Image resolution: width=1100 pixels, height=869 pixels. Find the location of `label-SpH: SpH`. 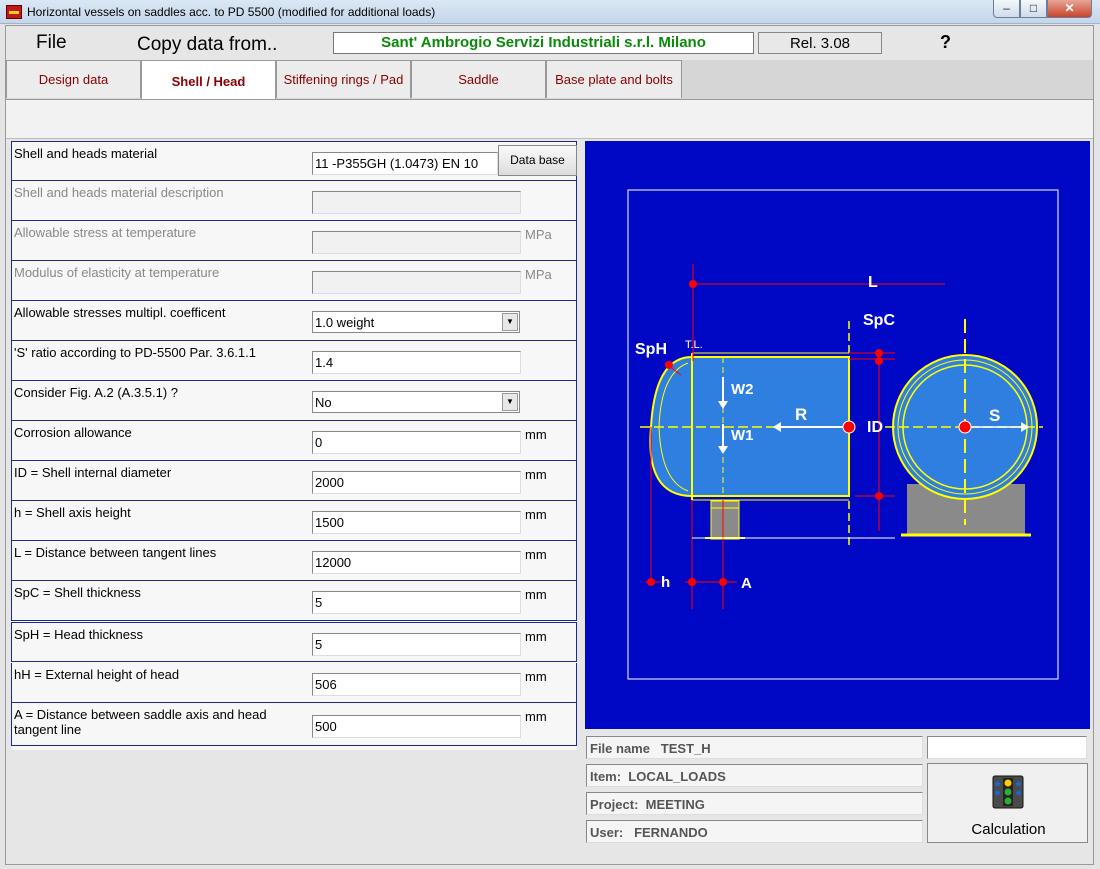

label-SpH: SpH is located at coordinates (651, 349).